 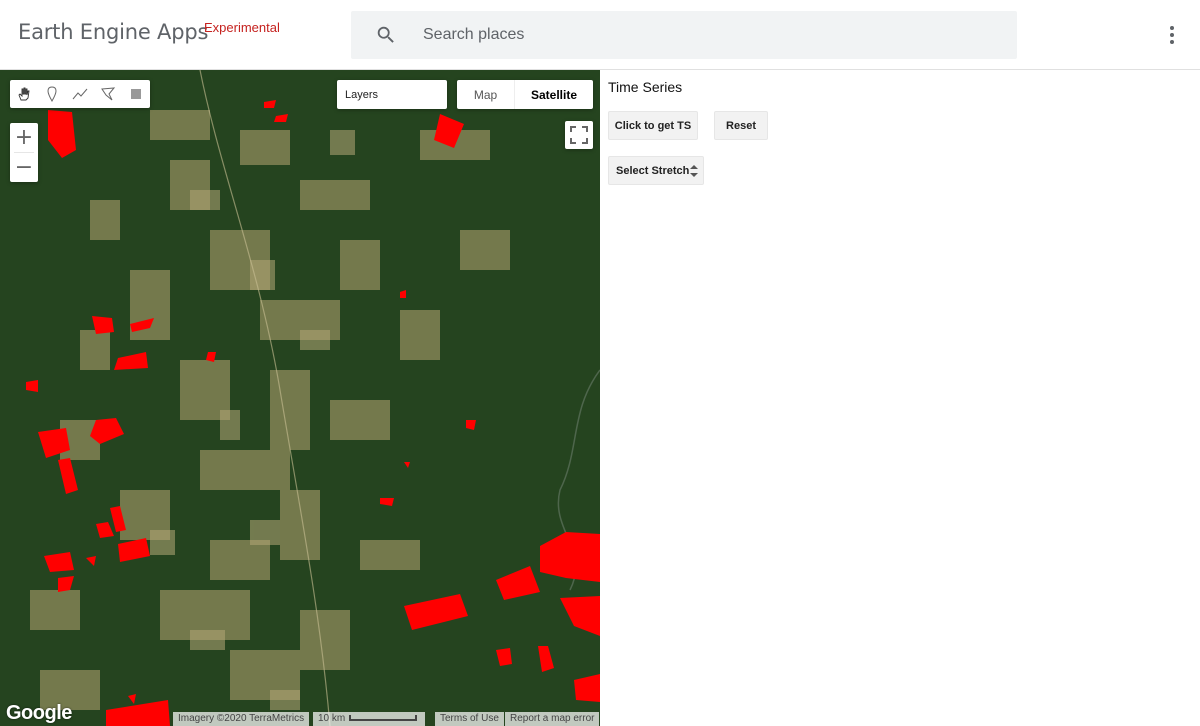 I want to click on more-vert-icon, so click(x=1172, y=35).